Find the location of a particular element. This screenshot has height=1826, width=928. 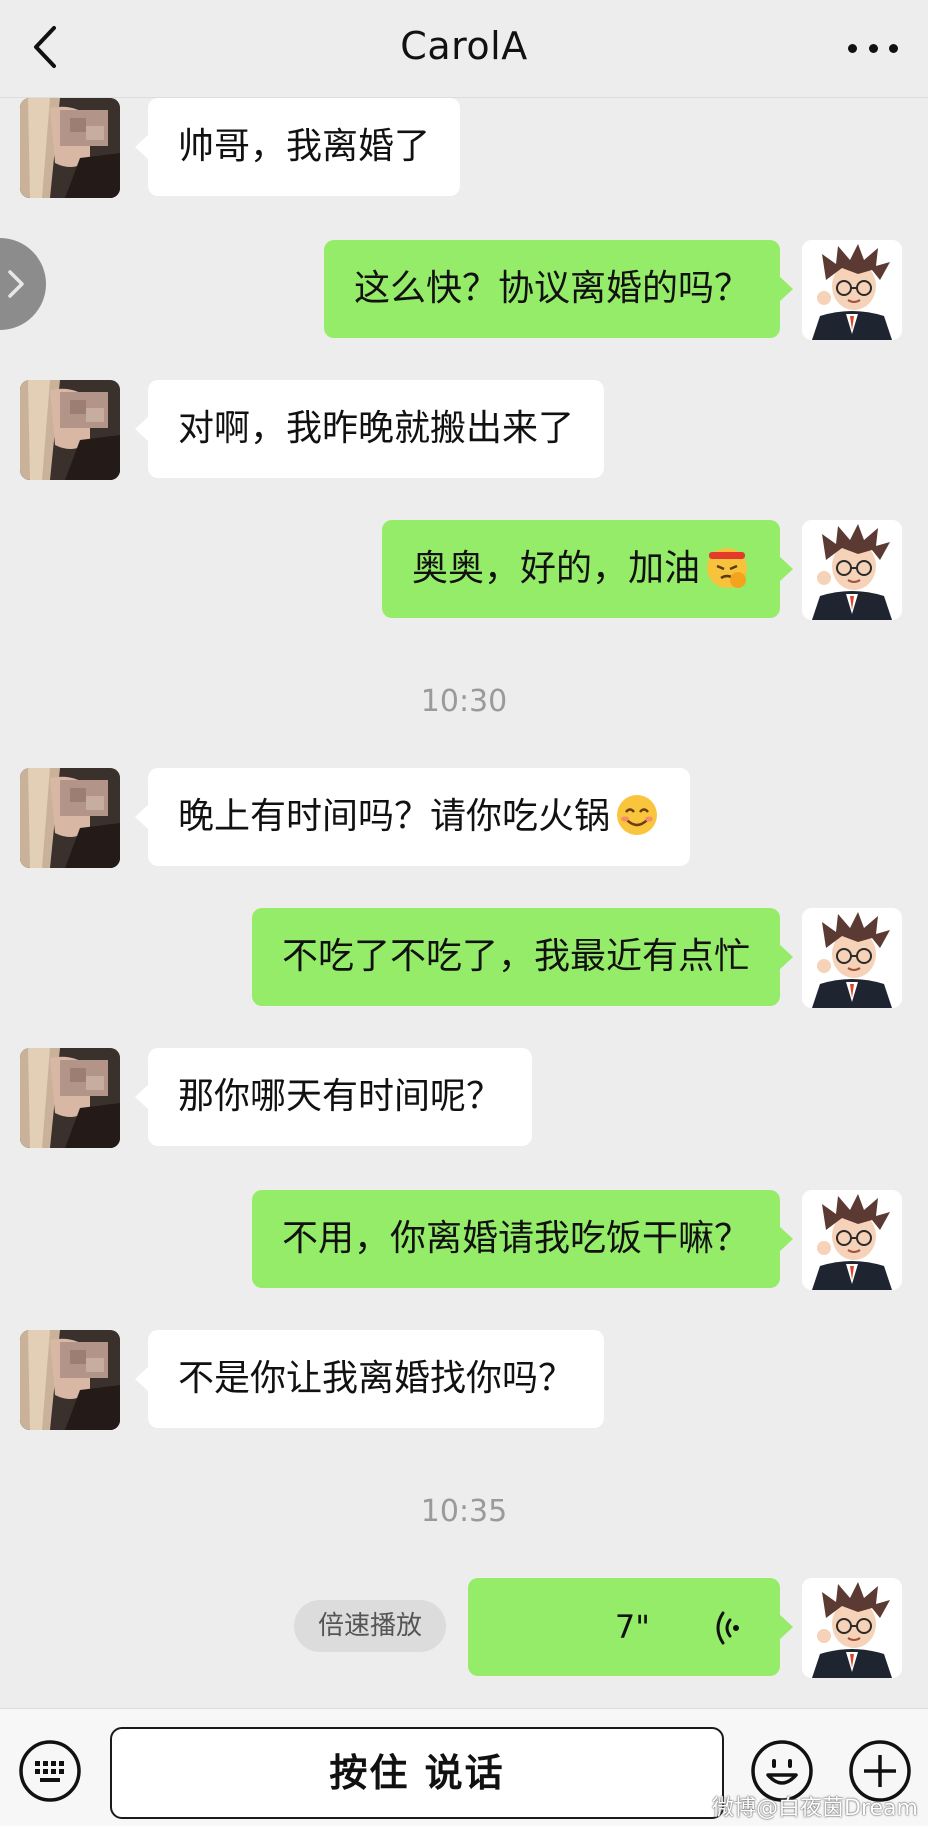

message-text: 奥奥，好的，加油 is located at coordinates (555, 568).